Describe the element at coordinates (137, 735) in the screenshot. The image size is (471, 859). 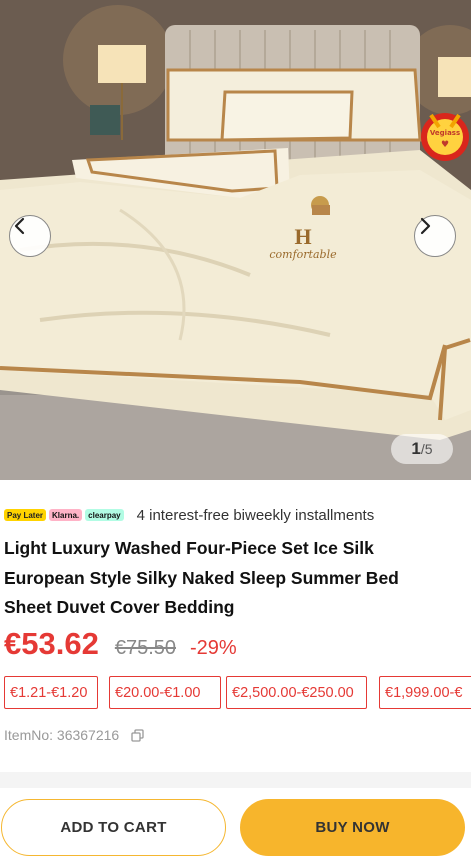
I see `copy-icon` at that location.